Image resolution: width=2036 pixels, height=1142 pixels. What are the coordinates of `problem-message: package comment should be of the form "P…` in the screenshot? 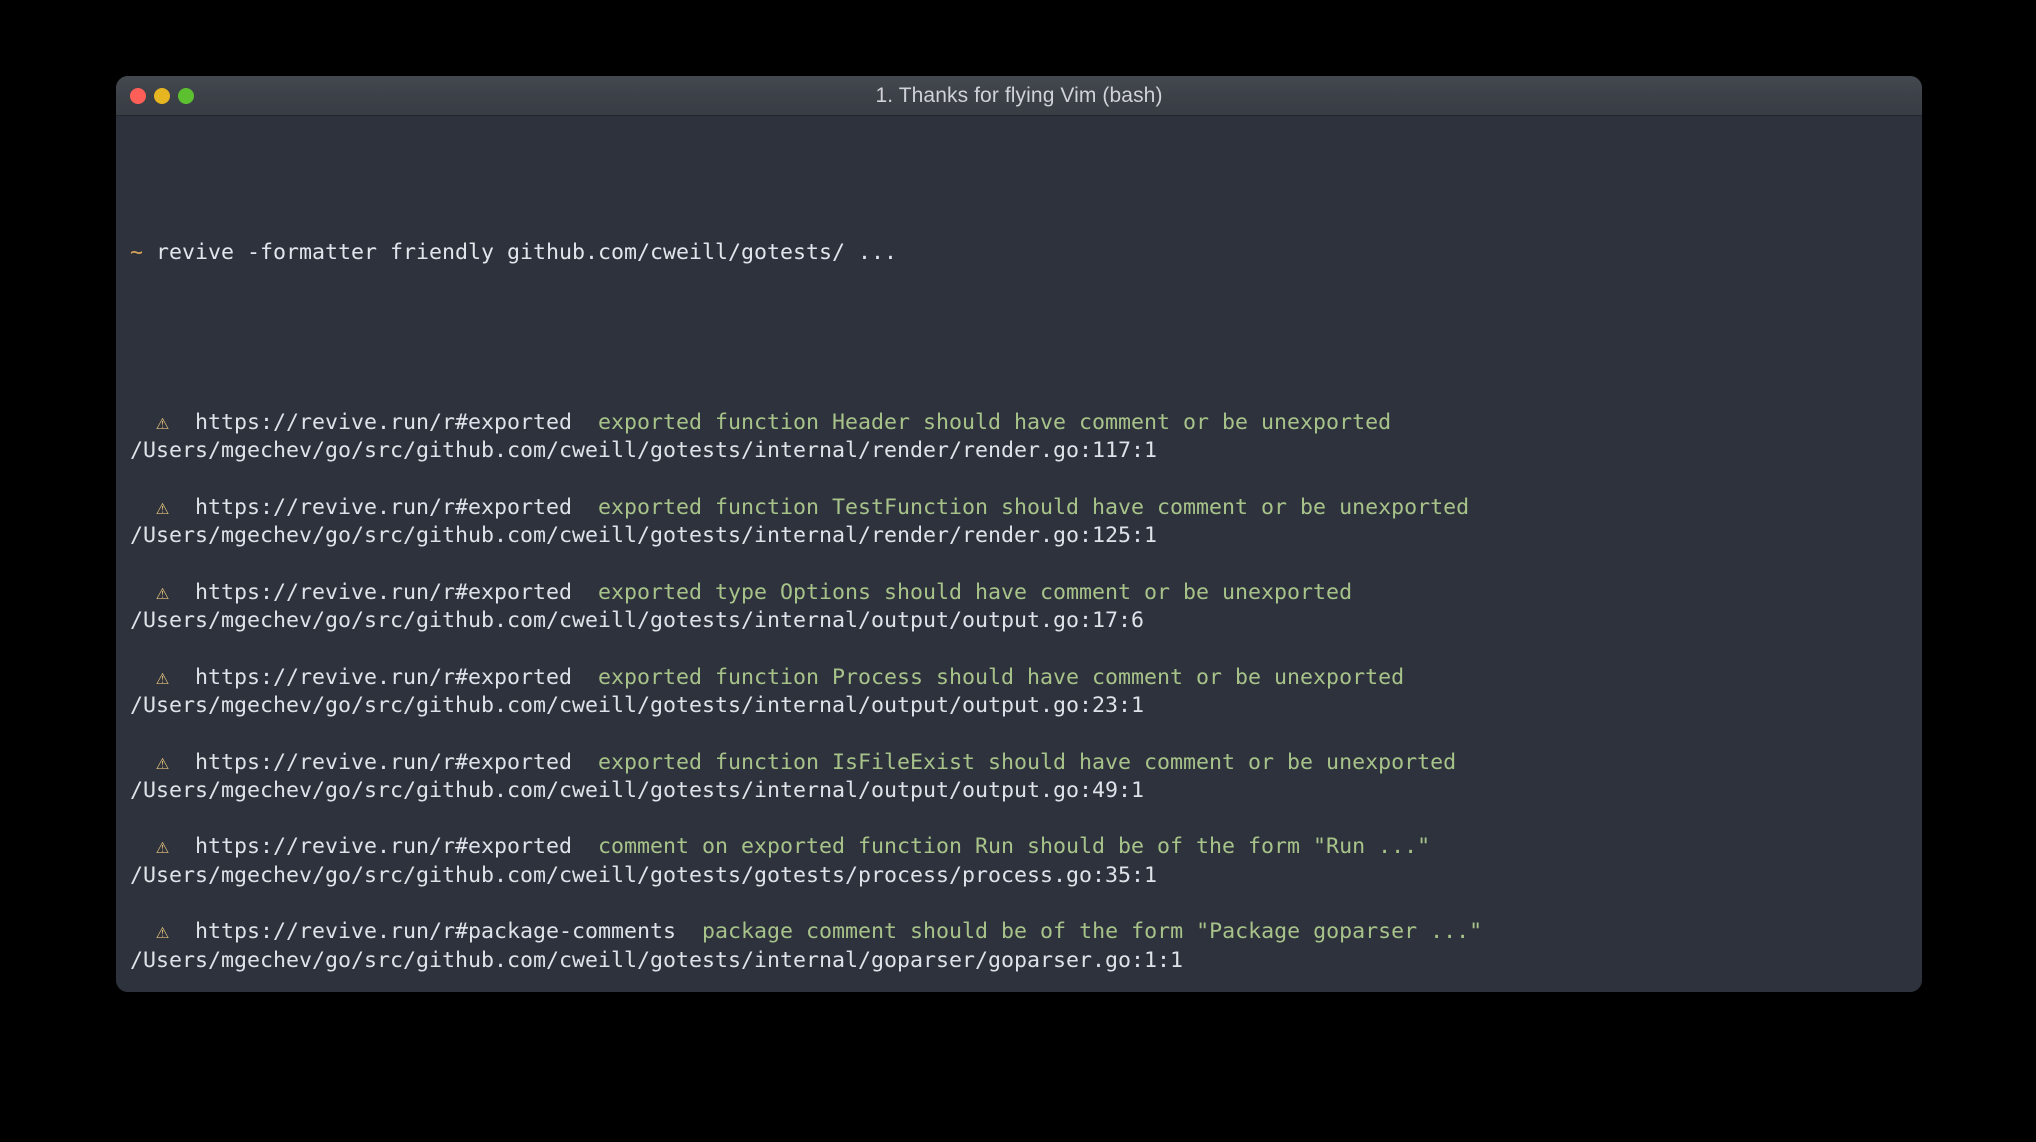 It's located at (1079, 932).